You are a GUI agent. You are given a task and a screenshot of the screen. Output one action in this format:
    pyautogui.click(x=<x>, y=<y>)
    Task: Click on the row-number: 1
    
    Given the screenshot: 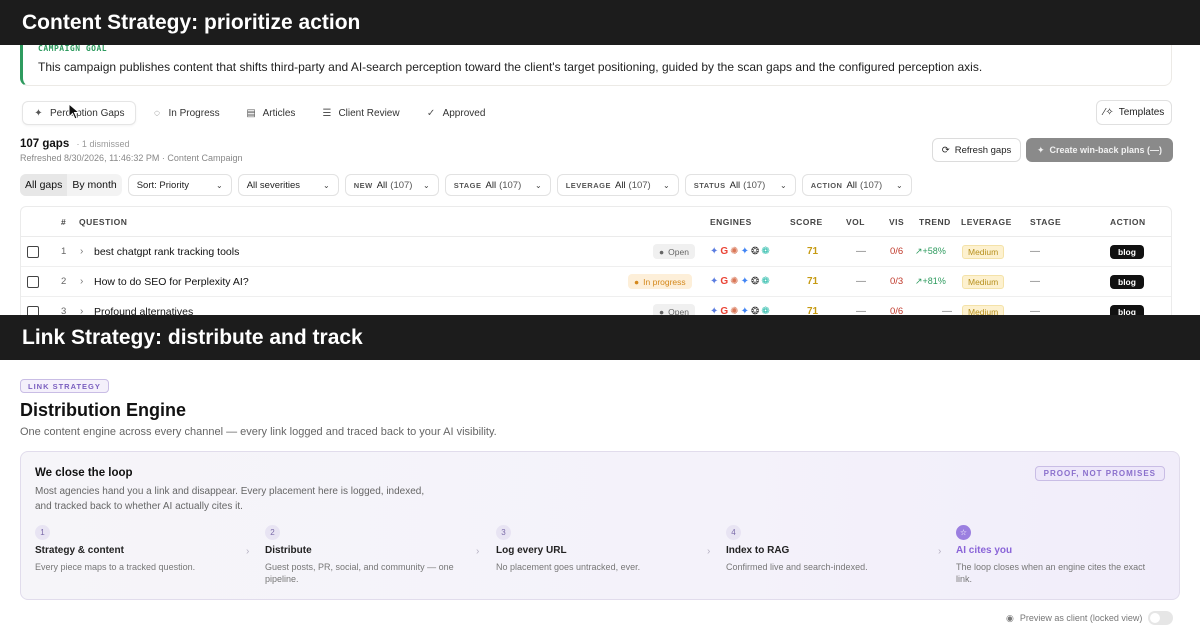 What is the action you would take?
    pyautogui.click(x=64, y=251)
    